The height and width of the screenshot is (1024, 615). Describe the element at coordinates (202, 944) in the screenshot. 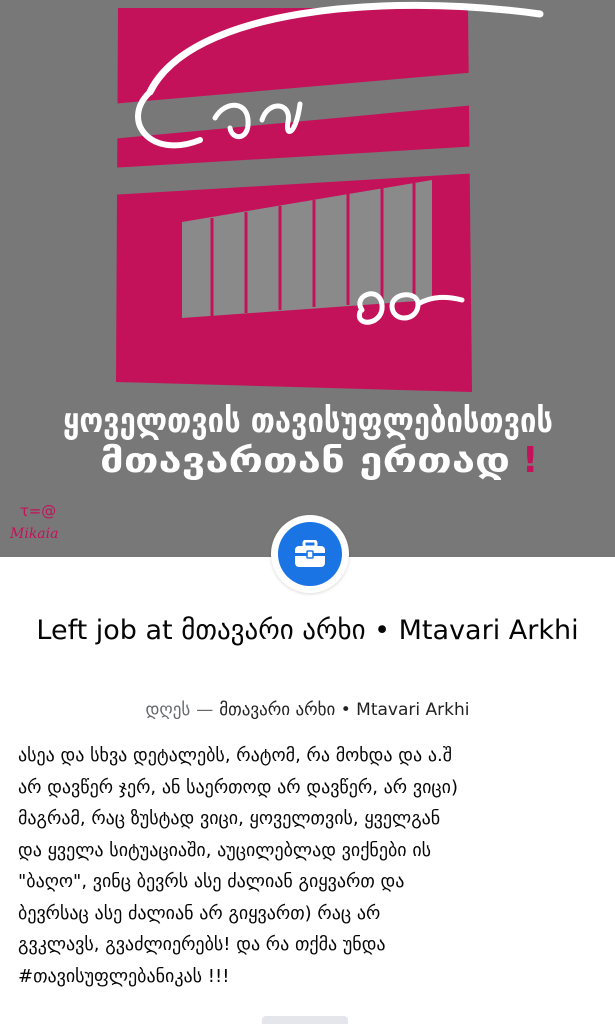

I see `post-text-line: გვკლავს, გვაძლიერებს! და რა თქმა უნდა` at that location.